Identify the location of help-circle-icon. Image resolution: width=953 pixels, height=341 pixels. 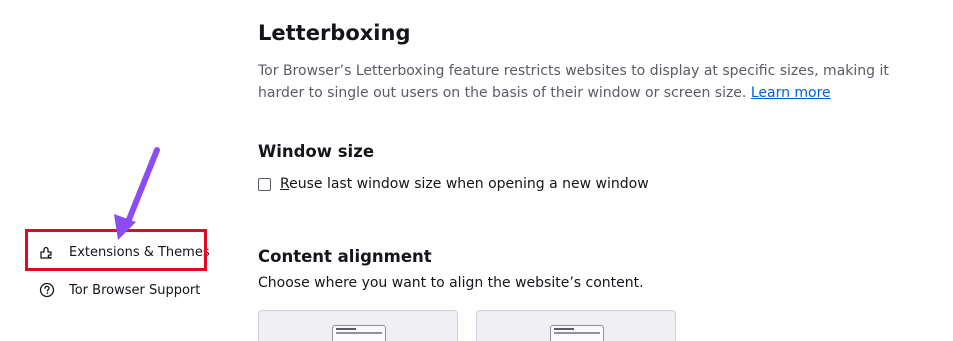
(47, 290).